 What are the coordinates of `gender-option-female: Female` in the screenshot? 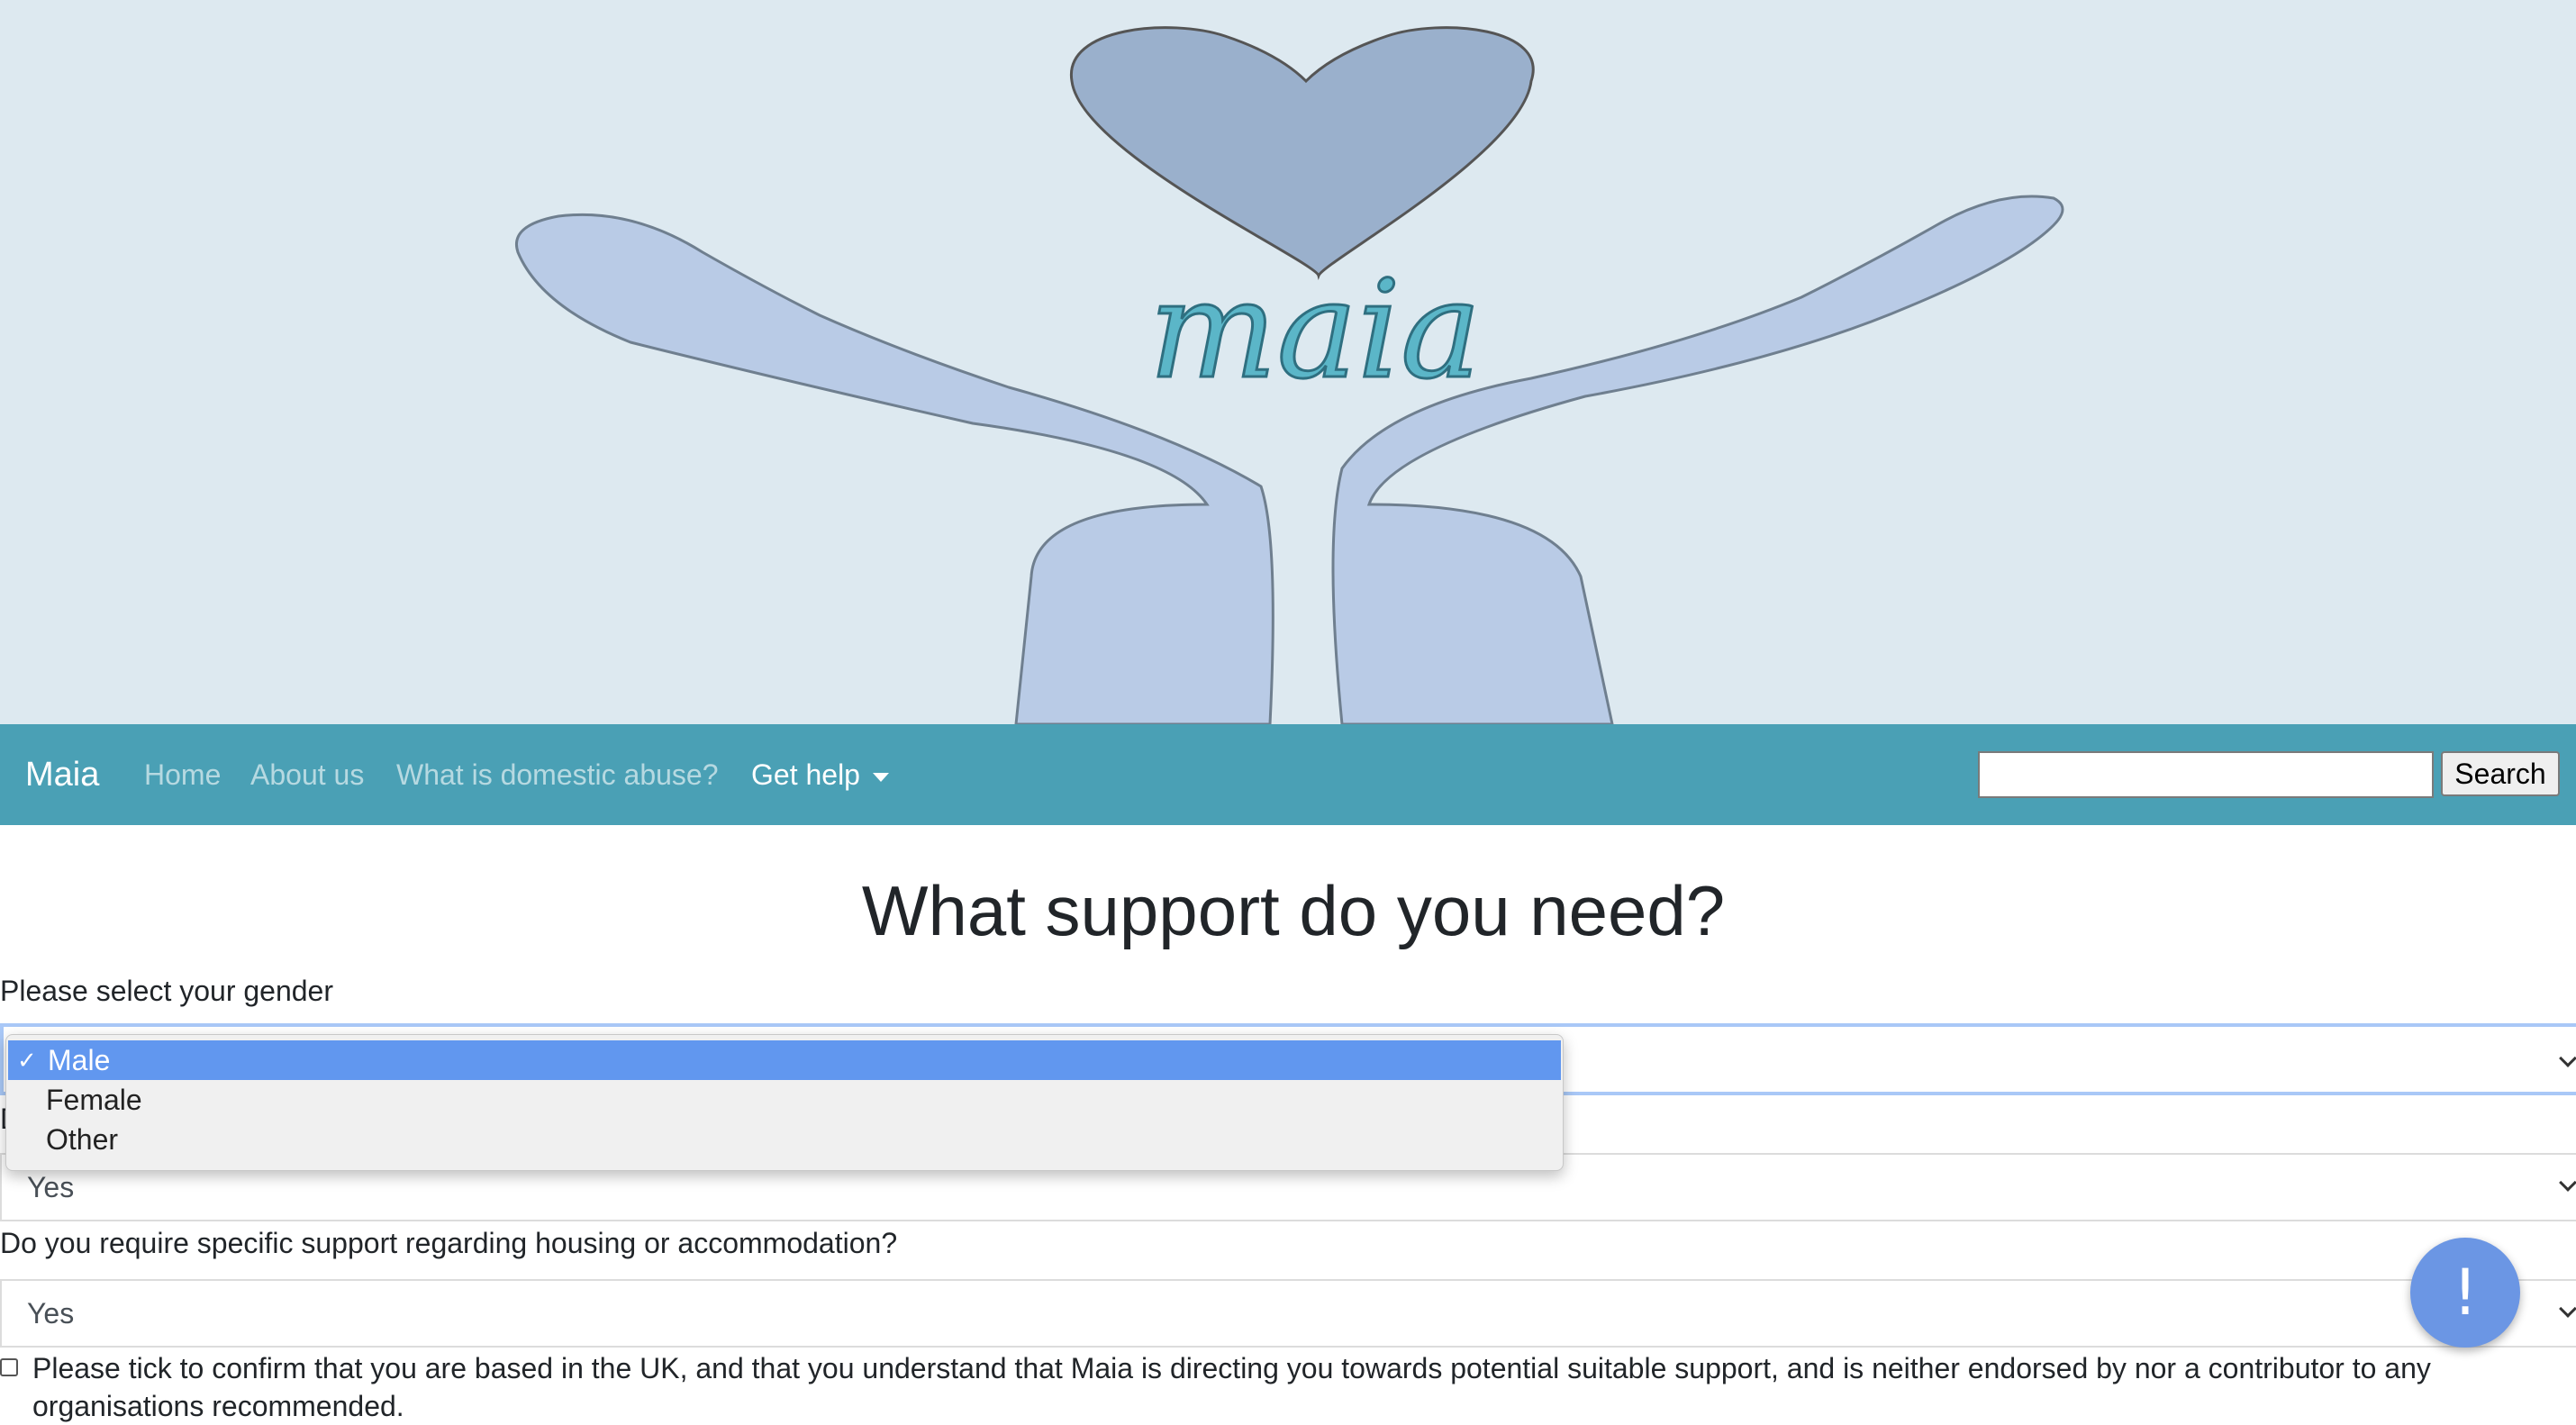 It's located at (784, 1100).